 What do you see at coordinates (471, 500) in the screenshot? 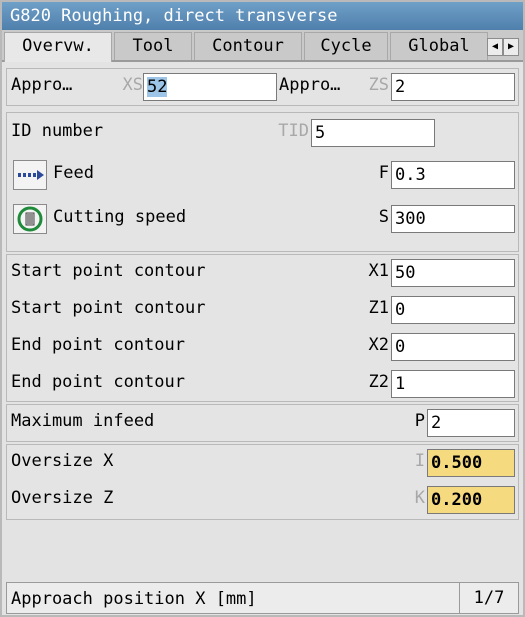
I see `oversize-z-field: 0.200` at bounding box center [471, 500].